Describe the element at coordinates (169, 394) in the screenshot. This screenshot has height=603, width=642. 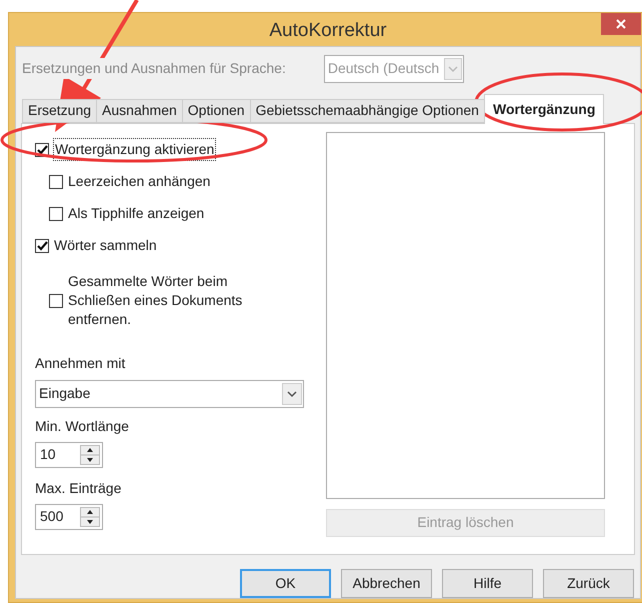
I see `accept-dropdown: Eingabe` at that location.